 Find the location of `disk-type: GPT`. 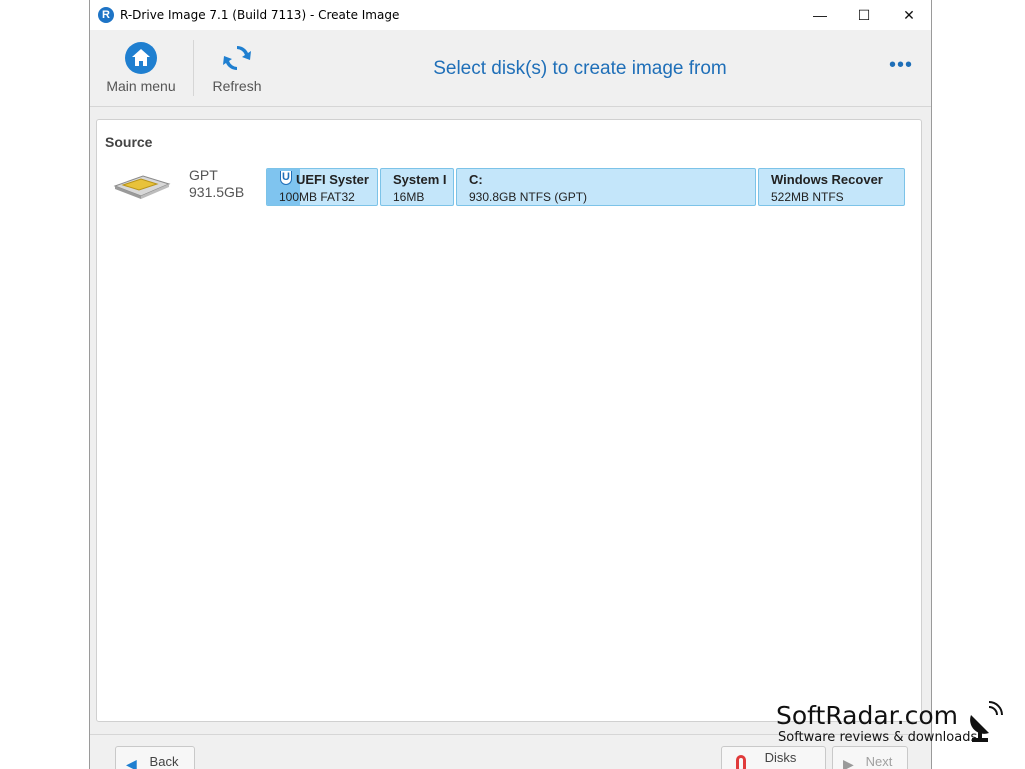

disk-type: GPT is located at coordinates (203, 175).